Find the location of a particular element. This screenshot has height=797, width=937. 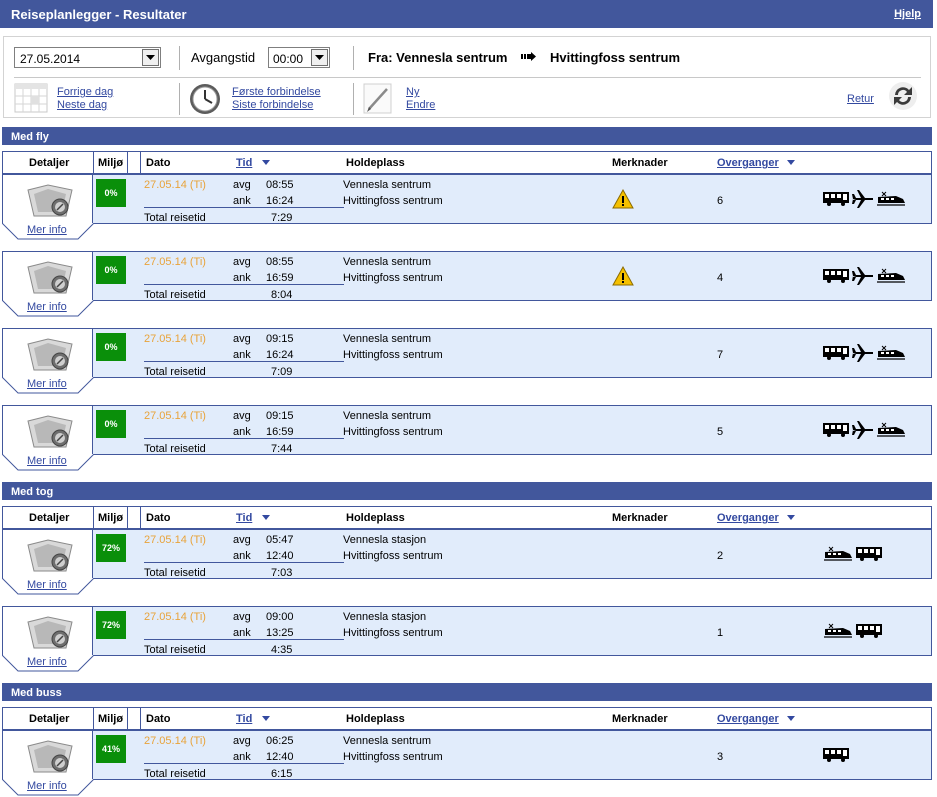

date-value: 27.05.2014 is located at coordinates (50, 59).